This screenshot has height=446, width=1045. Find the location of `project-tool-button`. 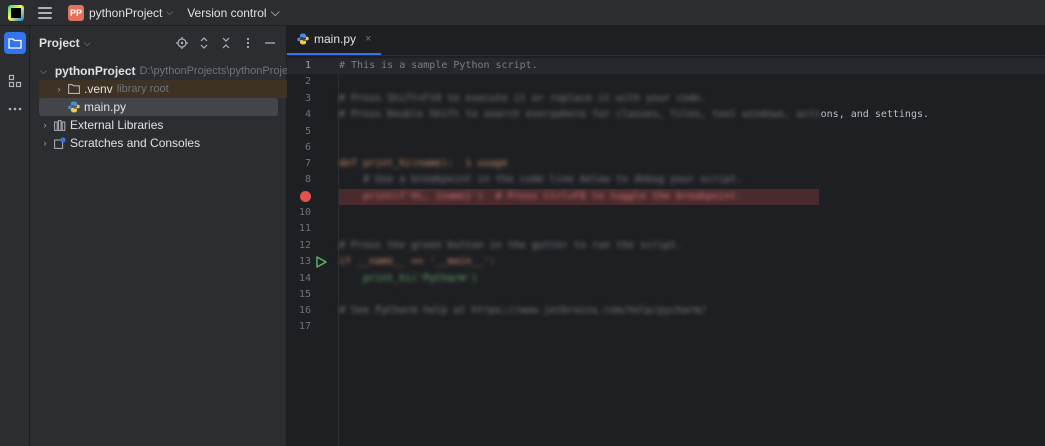

project-tool-button is located at coordinates (15, 43).